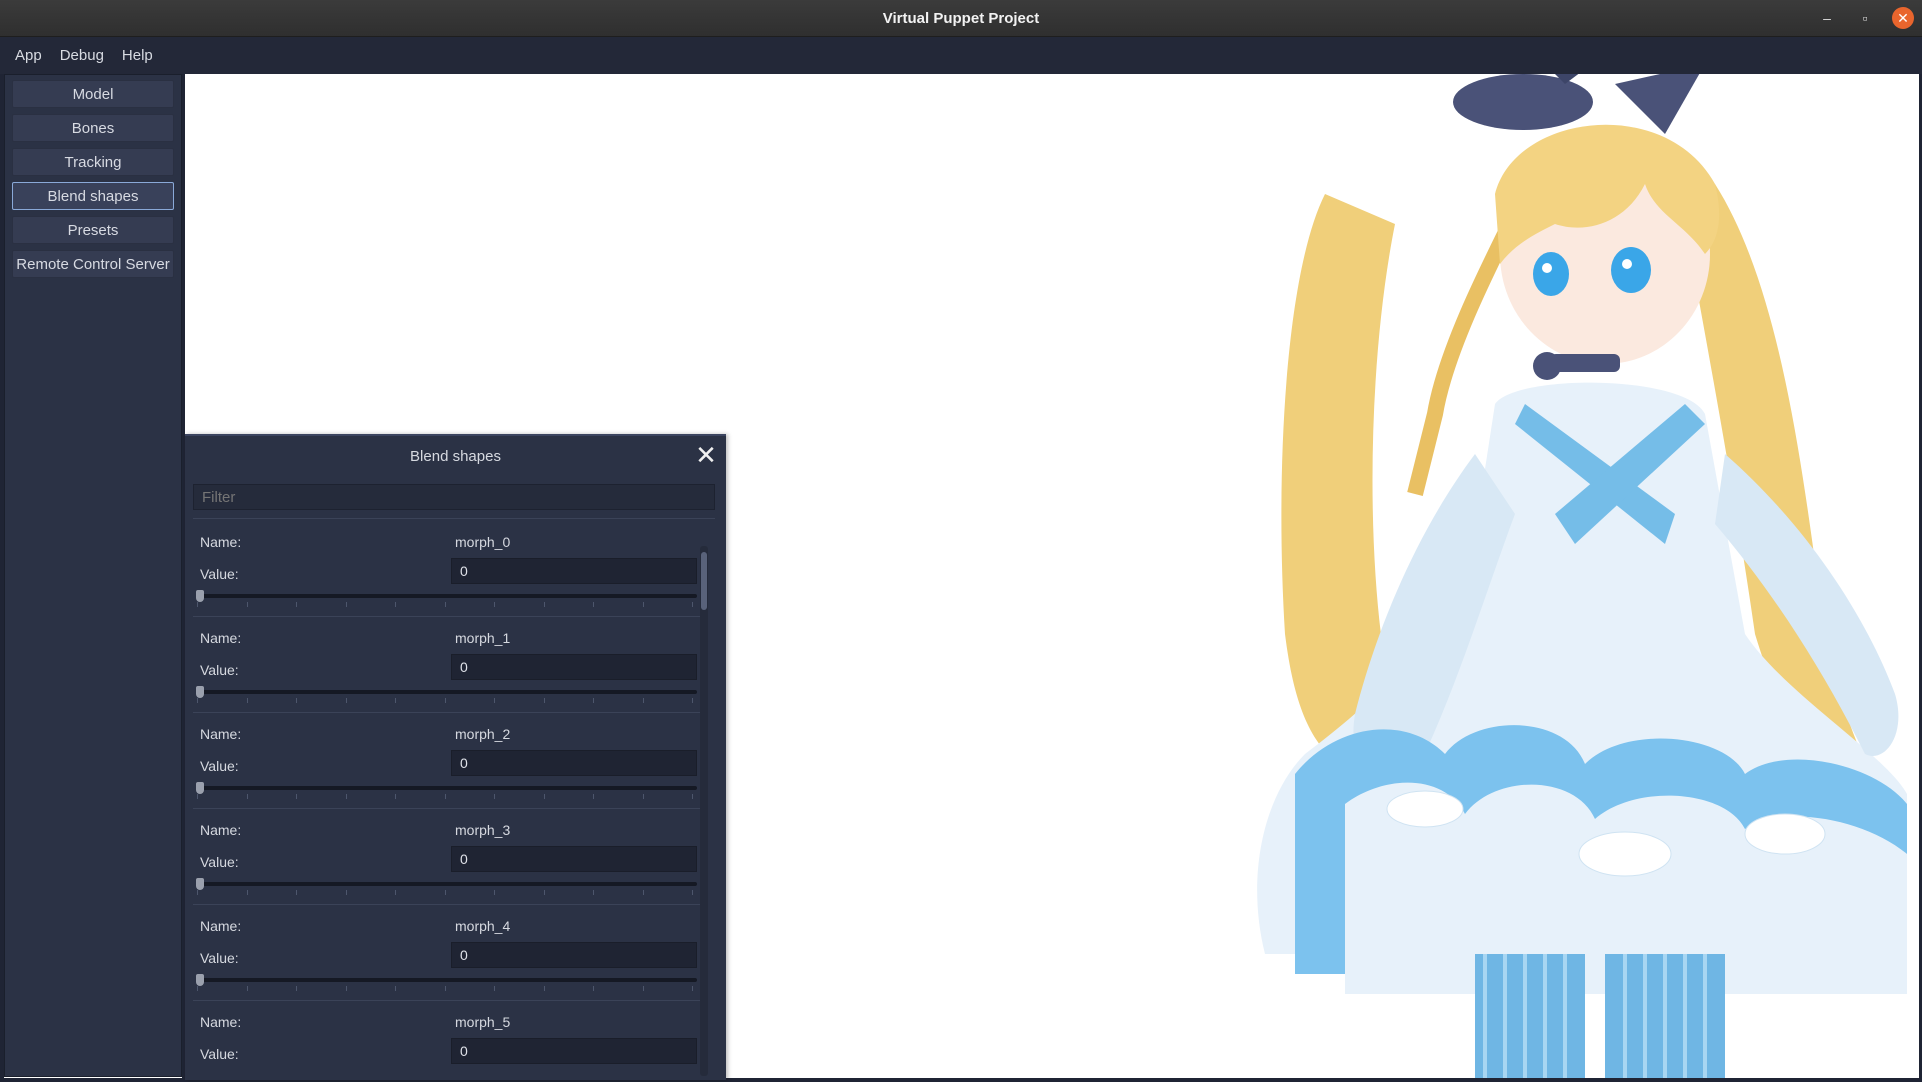 The height and width of the screenshot is (1082, 1922). I want to click on menu-help: Help, so click(137, 55).